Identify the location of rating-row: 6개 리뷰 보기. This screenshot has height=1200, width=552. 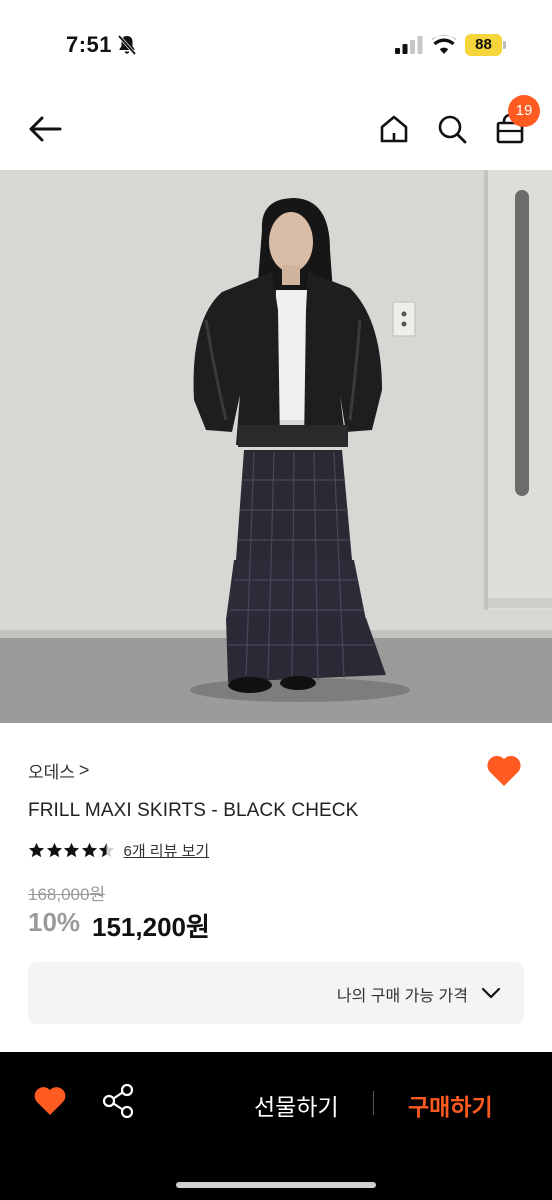
(118, 850).